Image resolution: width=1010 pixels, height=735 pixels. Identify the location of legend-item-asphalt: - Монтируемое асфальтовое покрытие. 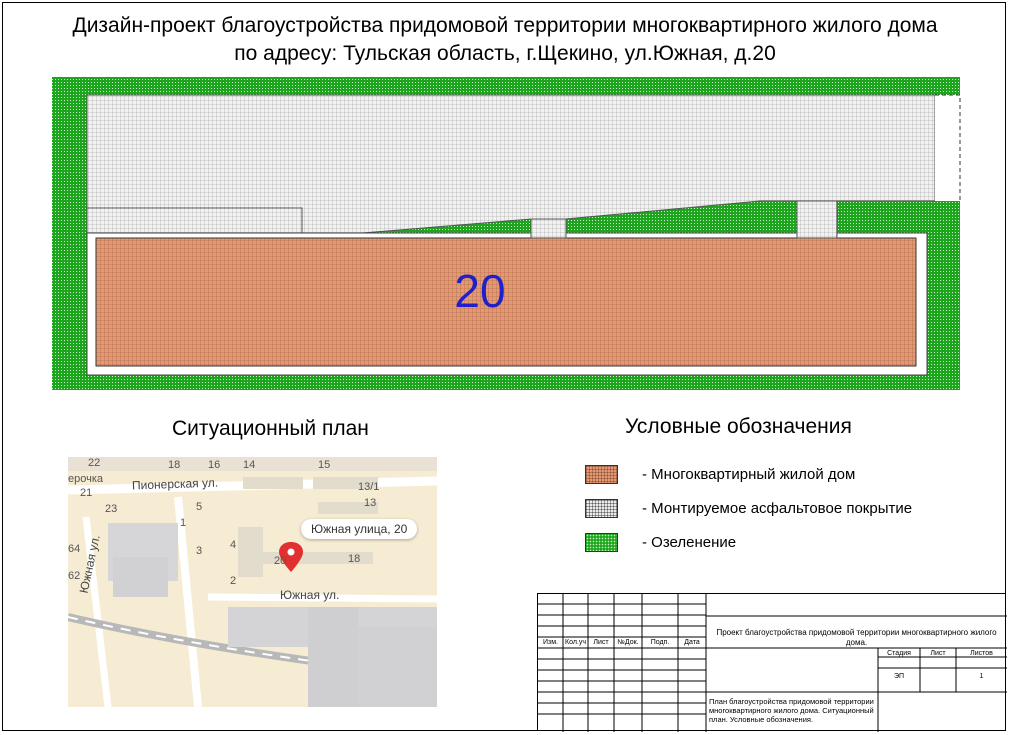
(748, 508).